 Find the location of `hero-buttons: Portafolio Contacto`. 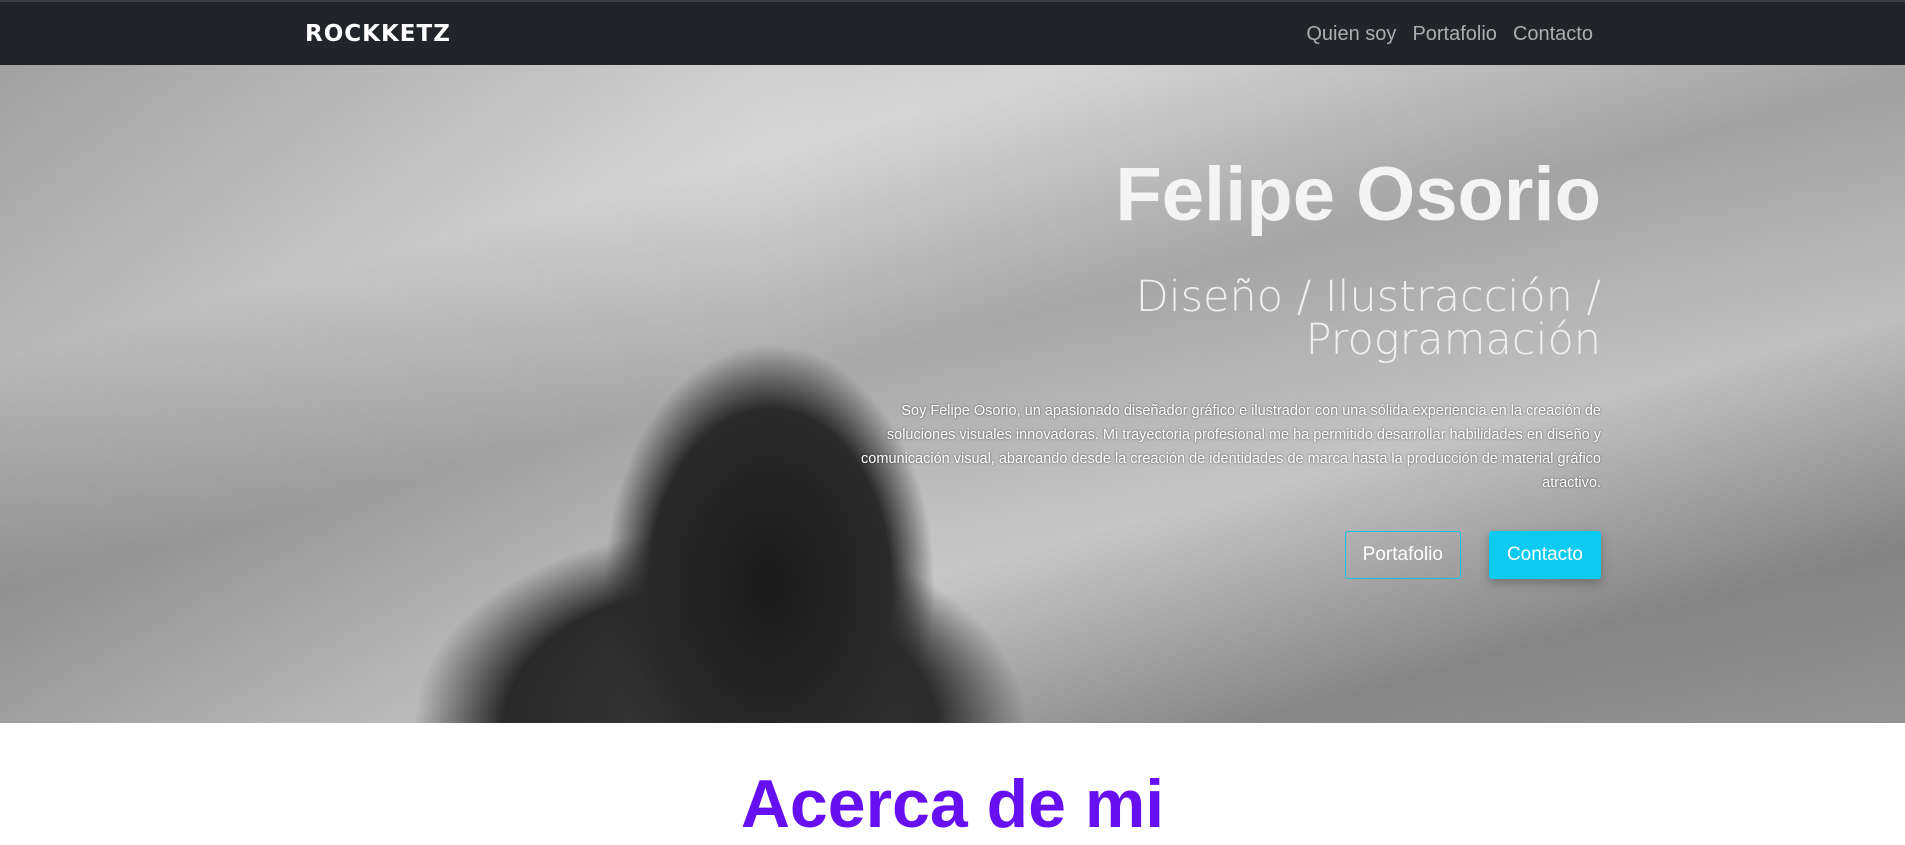

hero-buttons: Portafolio Contacto is located at coordinates (1472, 555).